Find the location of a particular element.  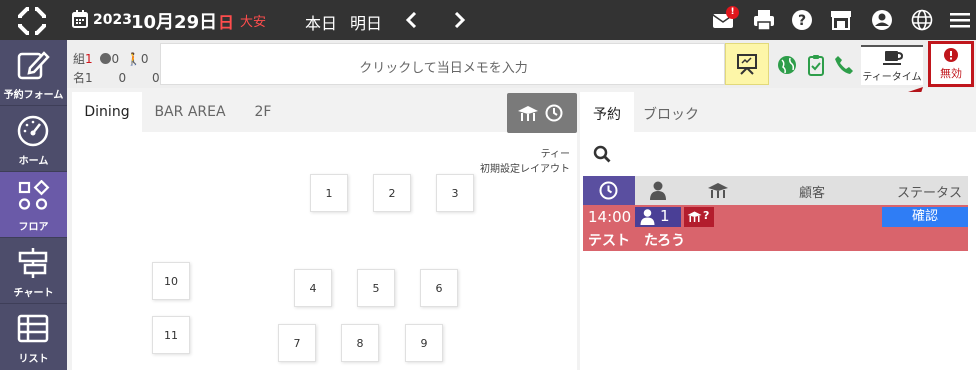

hamburger-menu-icon is located at coordinates (960, 20).